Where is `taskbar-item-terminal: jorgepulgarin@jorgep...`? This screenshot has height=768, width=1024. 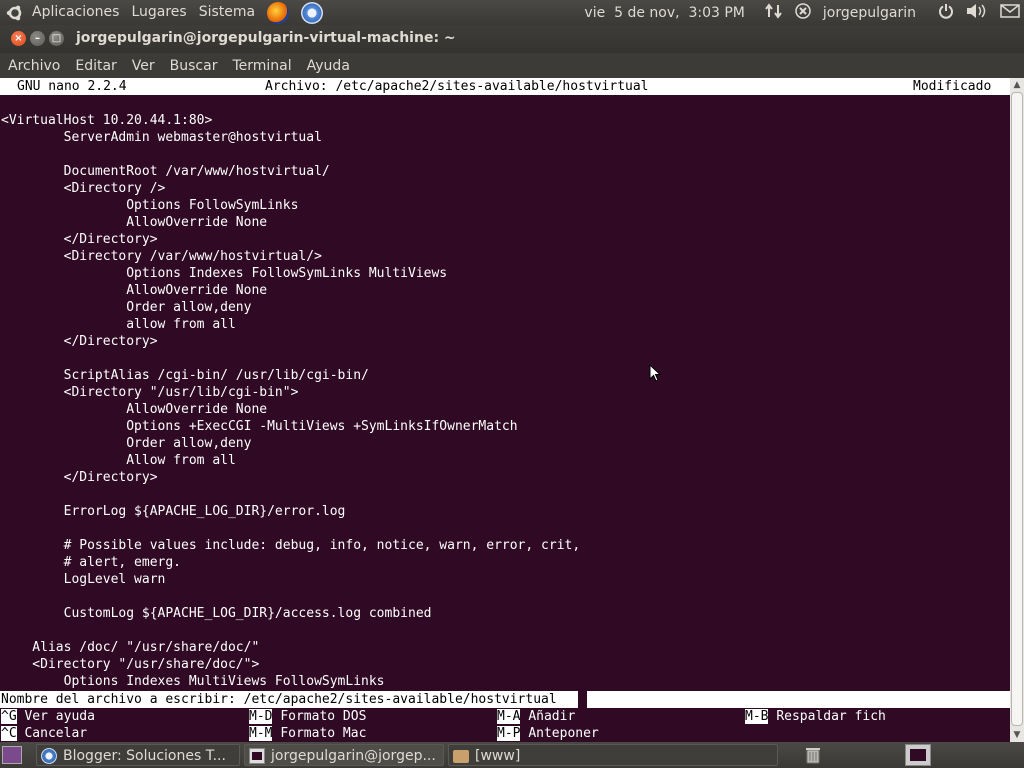 taskbar-item-terminal: jorgepulgarin@jorgep... is located at coordinates (344, 755).